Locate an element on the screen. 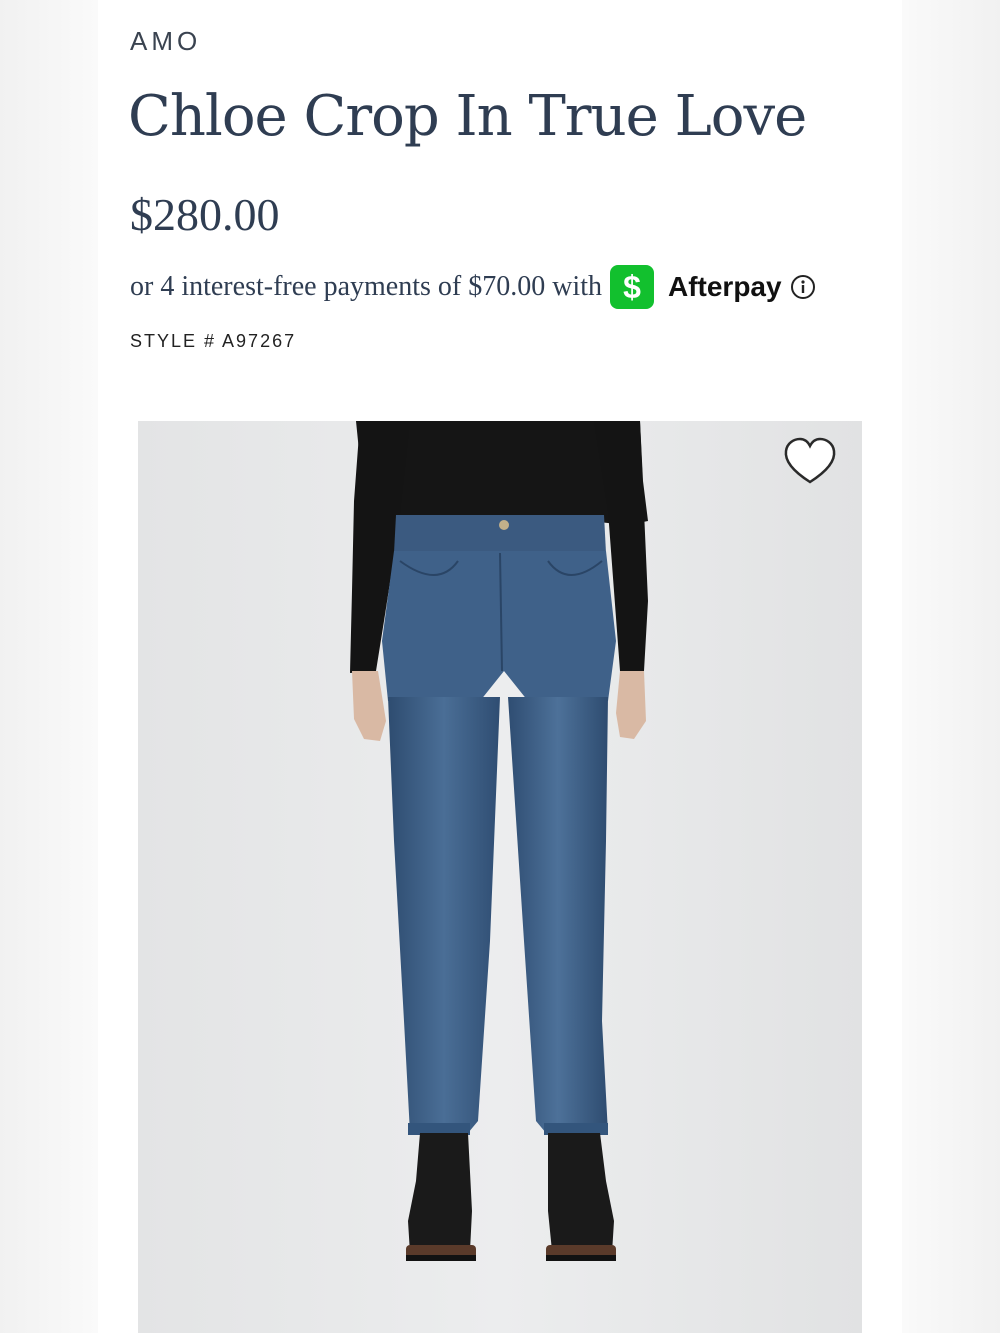 Image resolution: width=1000 pixels, height=1333 pixels. info-icon is located at coordinates (803, 287).